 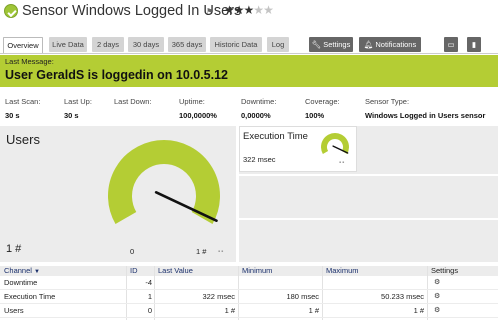 I want to click on users-gauge-min: 0, so click(x=132, y=251).